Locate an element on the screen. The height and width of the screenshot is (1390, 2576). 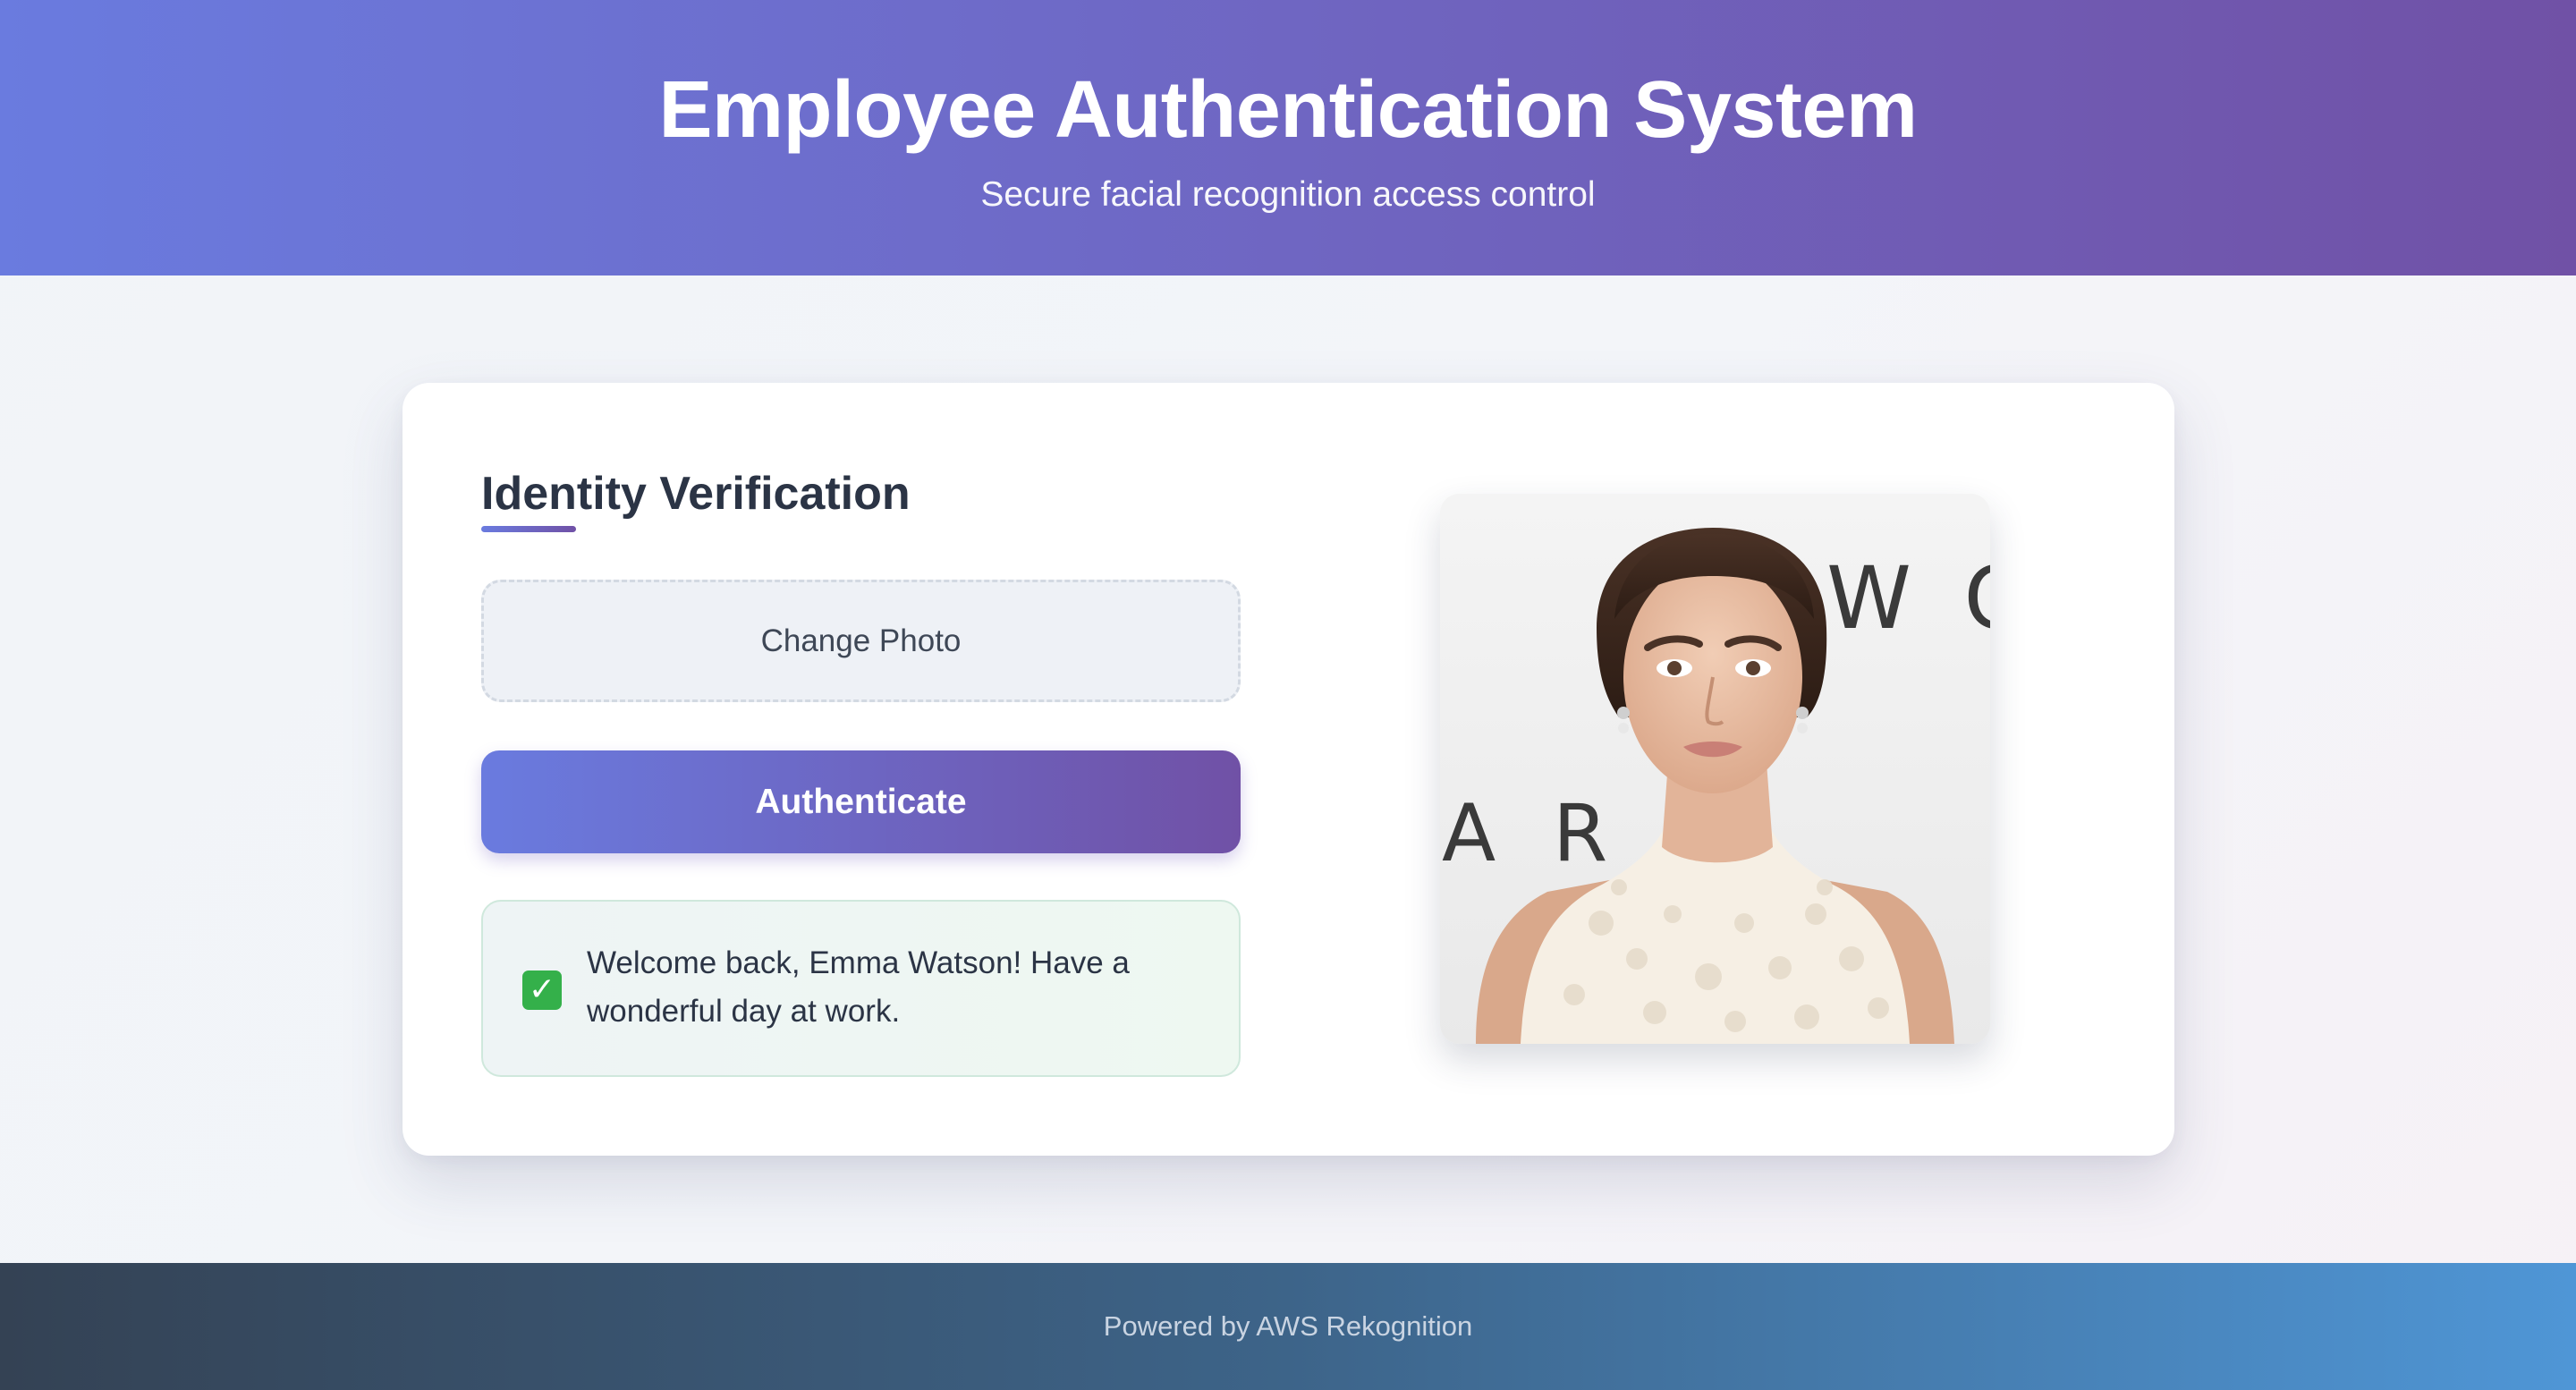
employee-portrait-image: W C A R is located at coordinates (1715, 769).